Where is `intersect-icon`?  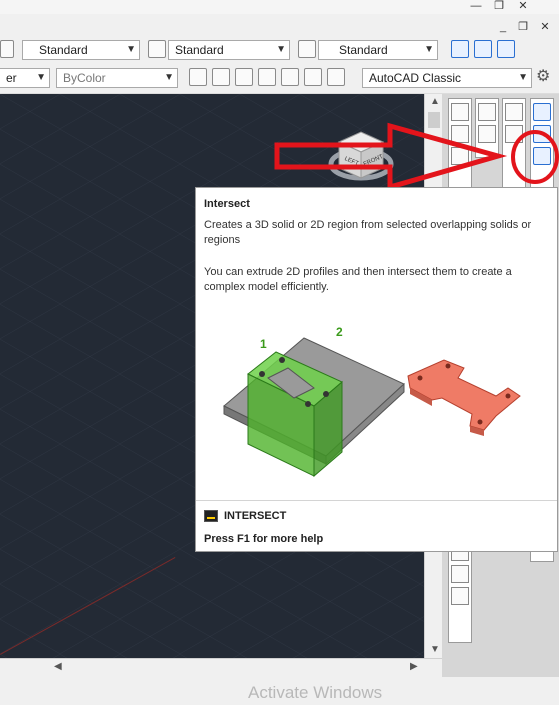 intersect-icon is located at coordinates (542, 156).